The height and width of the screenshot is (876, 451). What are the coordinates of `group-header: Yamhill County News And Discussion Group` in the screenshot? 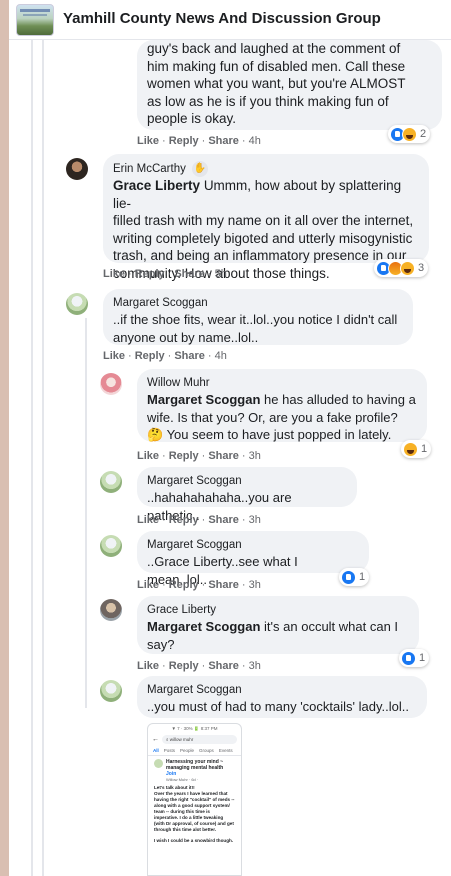 It's located at (230, 20).